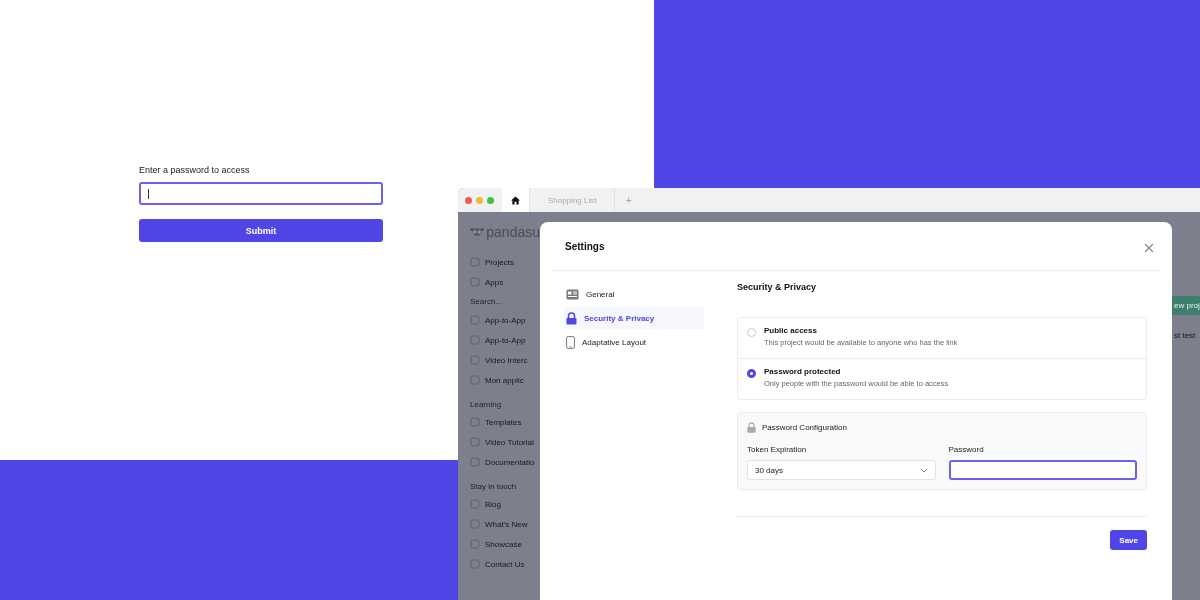  I want to click on new-project-button: ew proj, so click(1186, 305).